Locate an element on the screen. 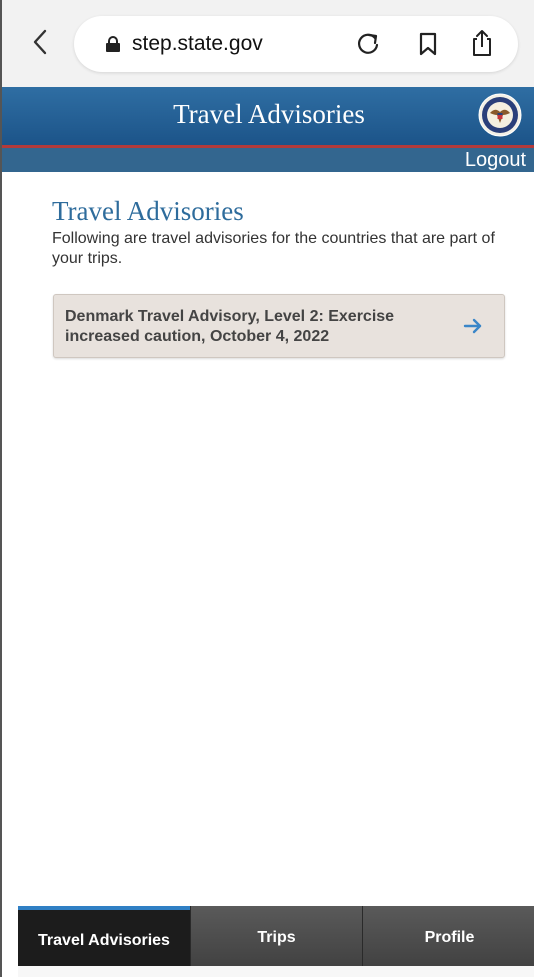 The height and width of the screenshot is (977, 534). tab-trips: Trips is located at coordinates (276, 936).